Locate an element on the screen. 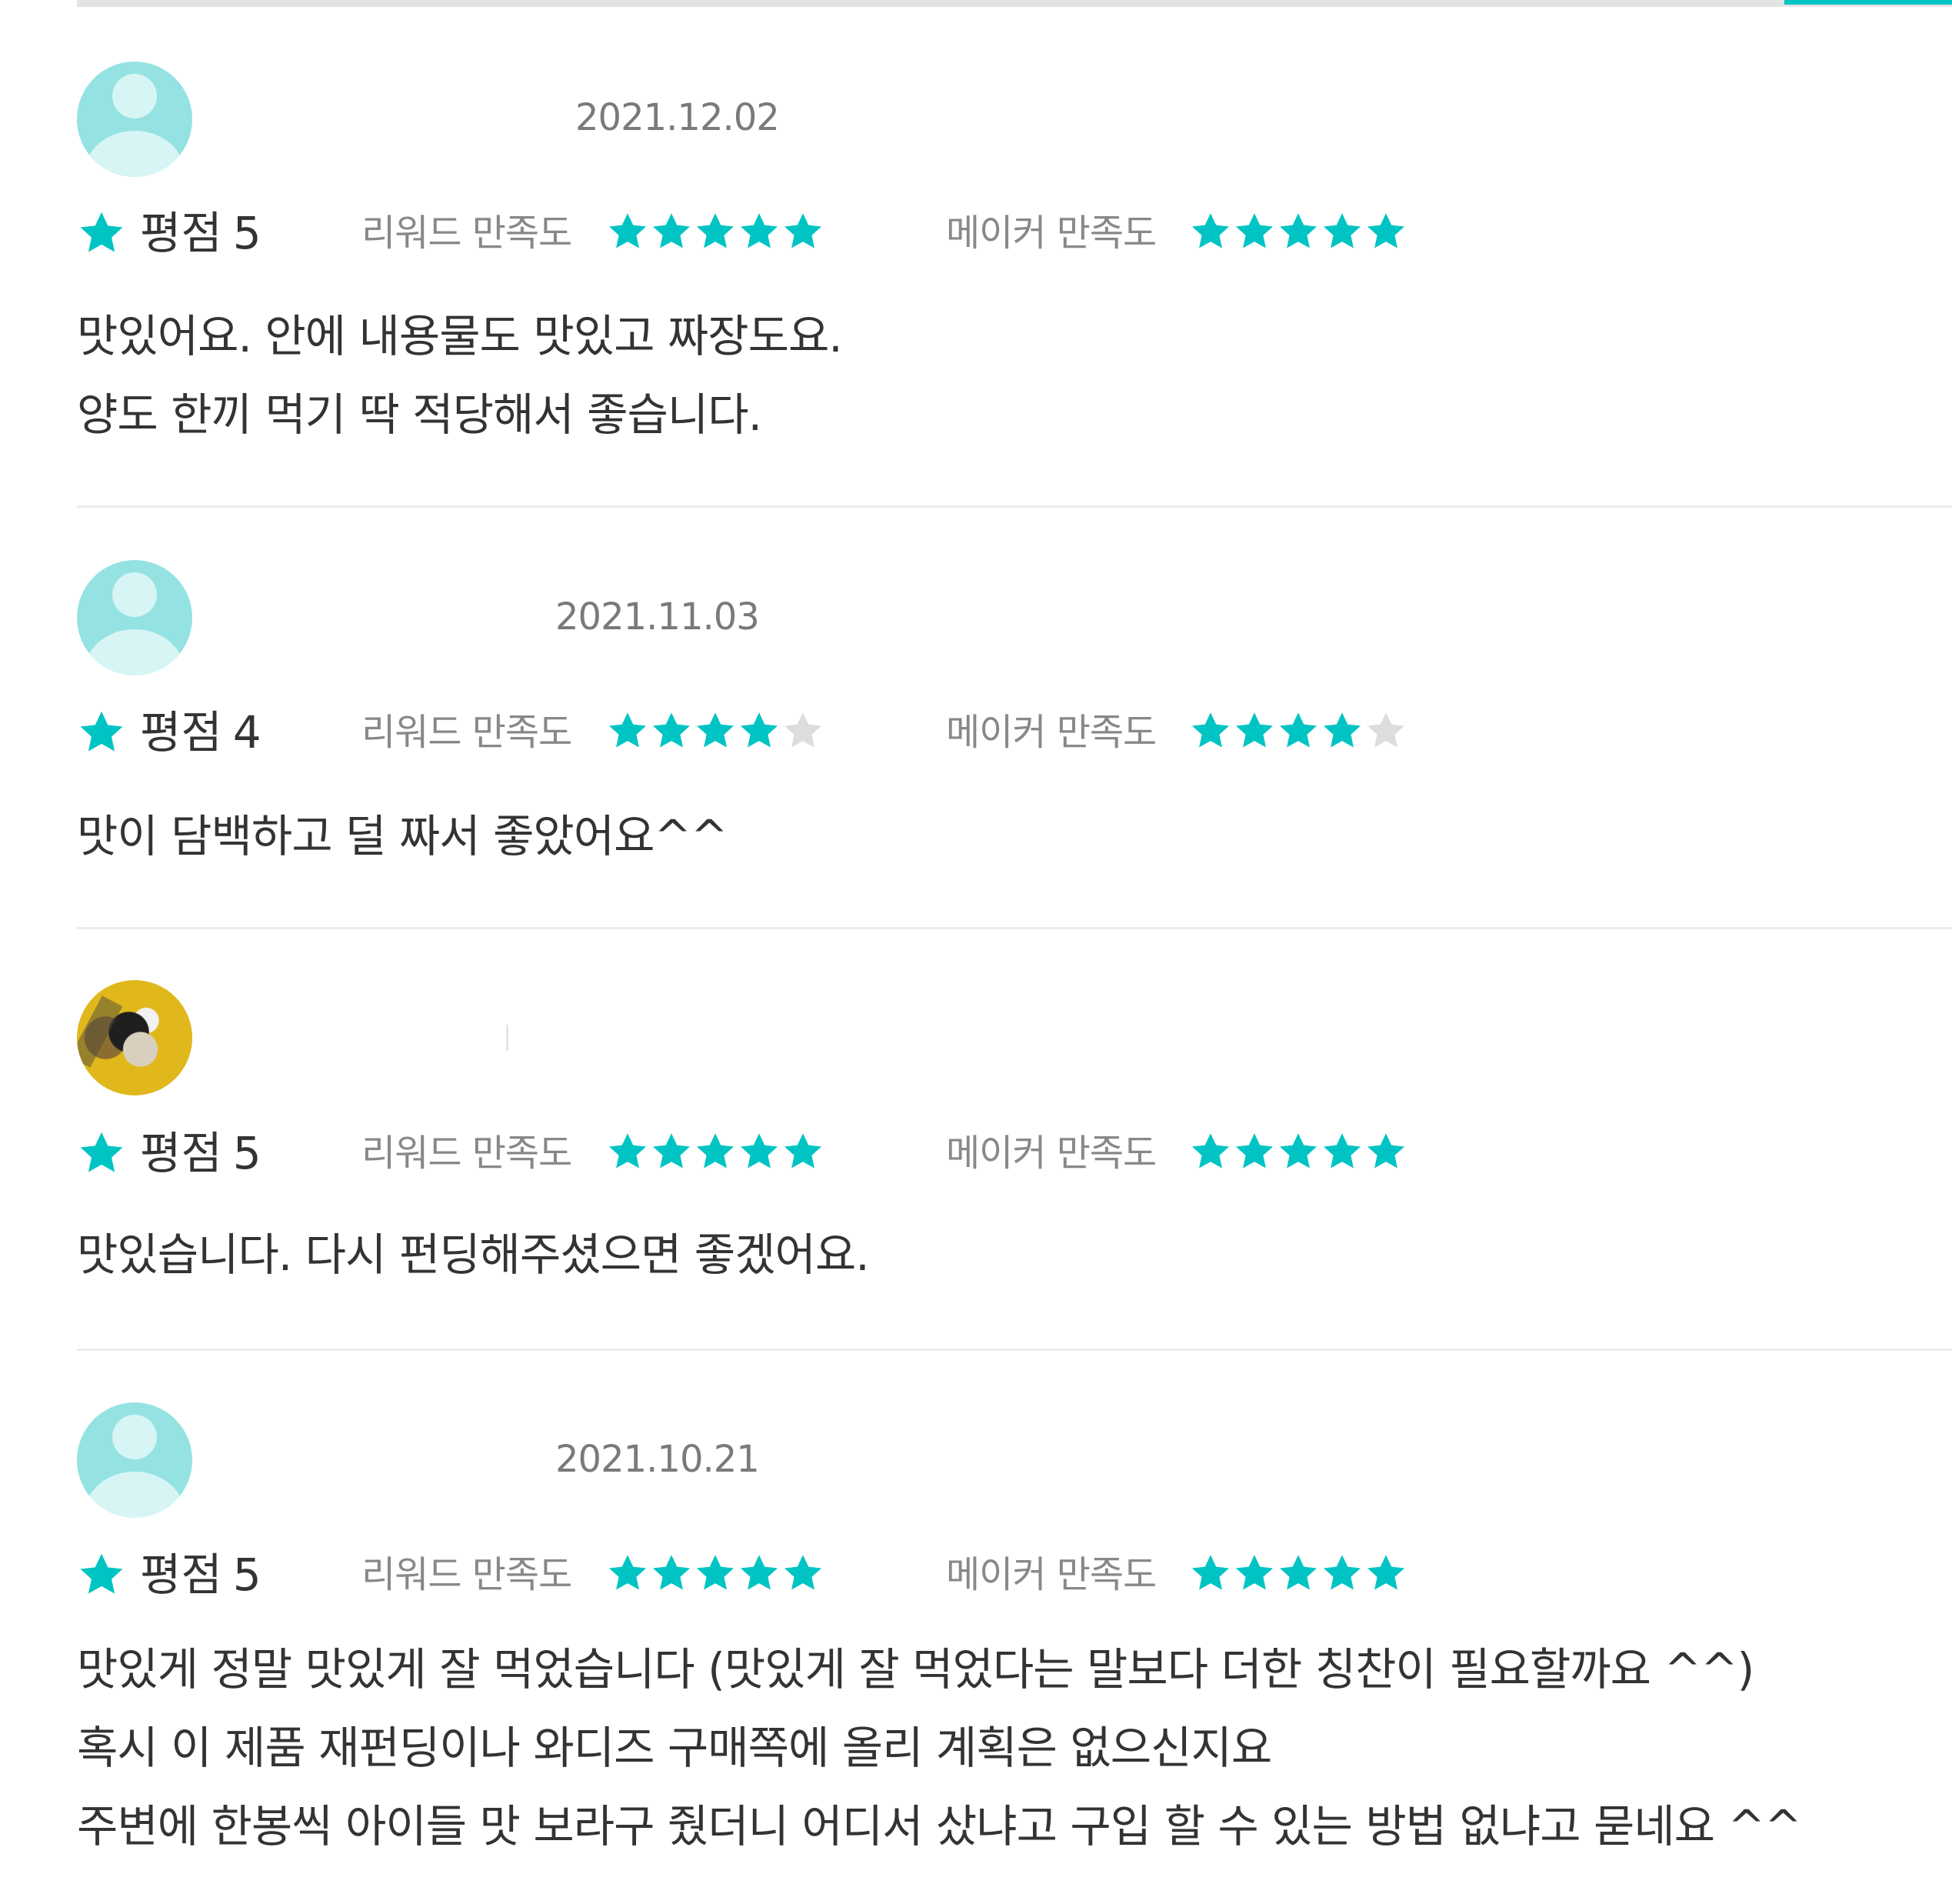 The width and height of the screenshot is (1952, 1904). review-line: 맛이 담백하고 덜 짜서 좋았어요^^ is located at coordinates (402, 836).